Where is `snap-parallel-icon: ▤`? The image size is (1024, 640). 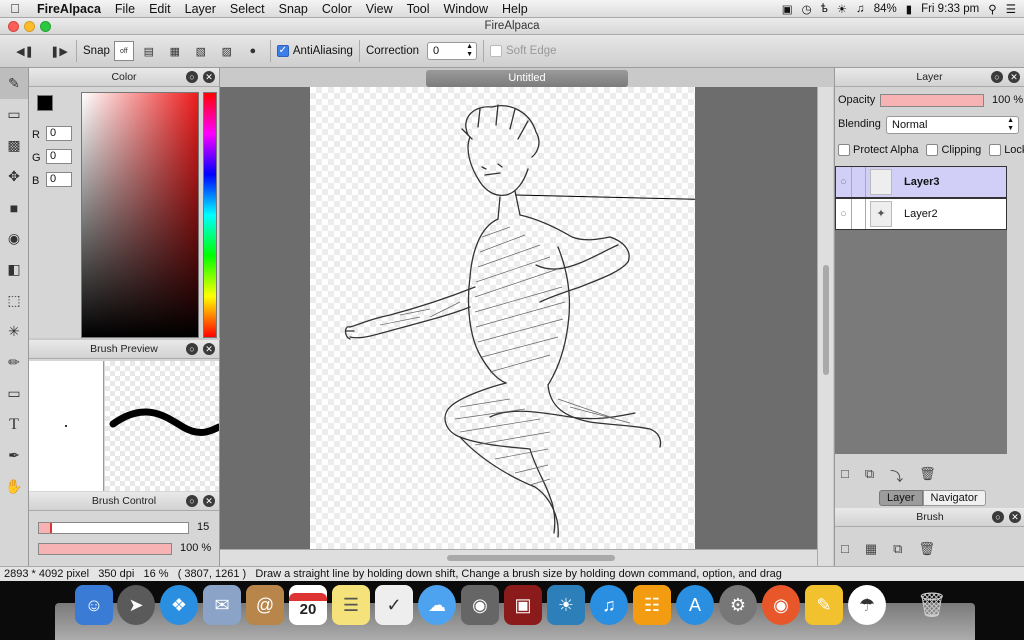 snap-parallel-icon: ▤ is located at coordinates (149, 51).